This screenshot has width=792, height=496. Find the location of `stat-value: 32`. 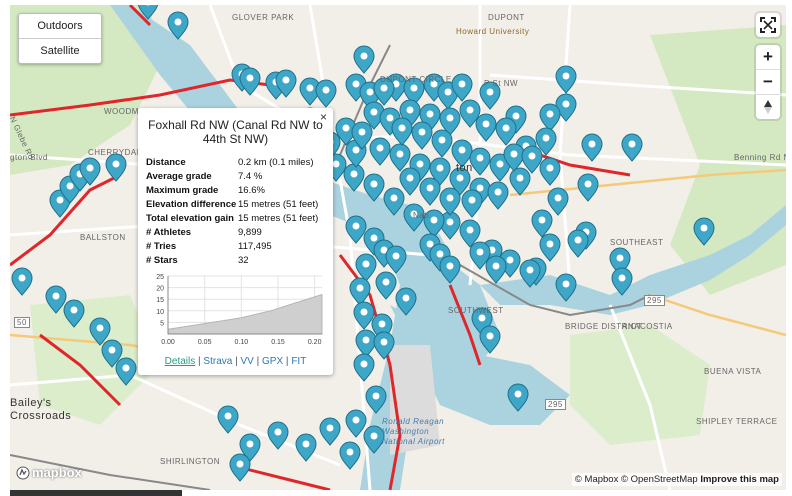

stat-value: 32 is located at coordinates (243, 260).